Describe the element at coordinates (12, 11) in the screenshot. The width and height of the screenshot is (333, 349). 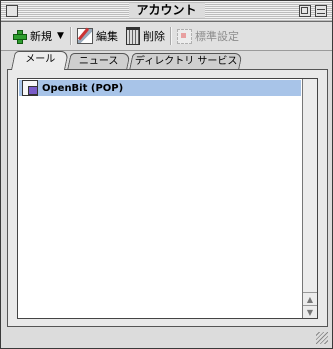
I see `close-box-icon` at that location.